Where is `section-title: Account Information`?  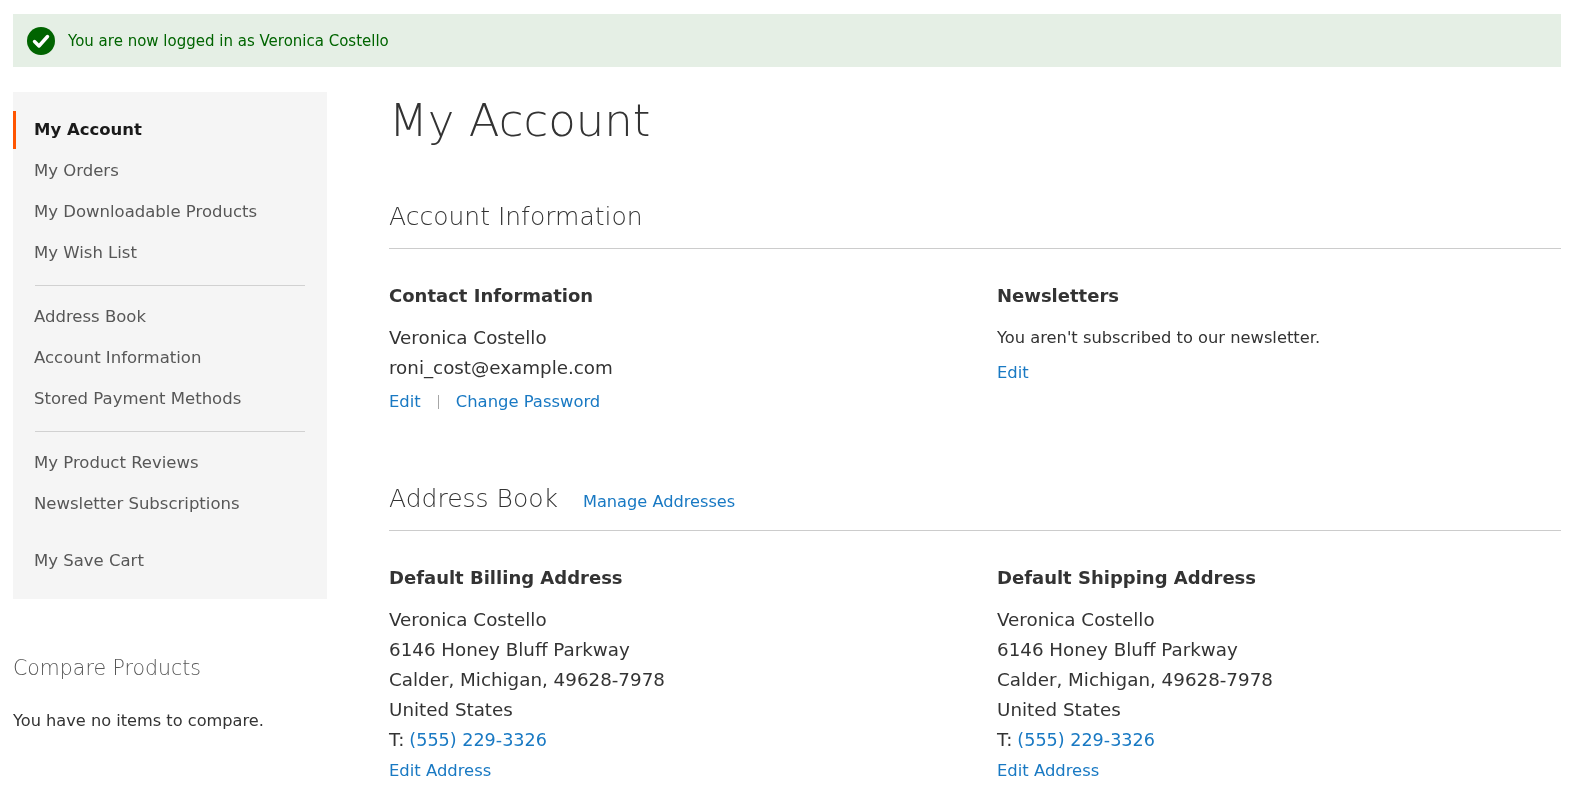
section-title: Account Information is located at coordinates (516, 217).